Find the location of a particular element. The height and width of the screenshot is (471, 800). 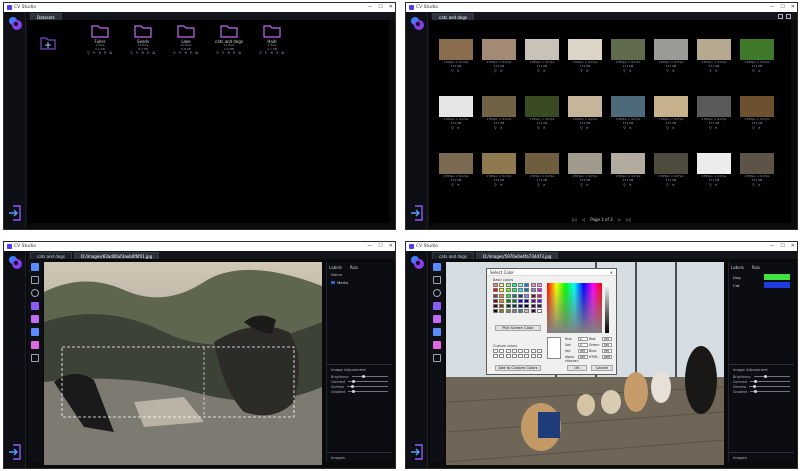

grid-view-icon is located at coordinates (780, 16).